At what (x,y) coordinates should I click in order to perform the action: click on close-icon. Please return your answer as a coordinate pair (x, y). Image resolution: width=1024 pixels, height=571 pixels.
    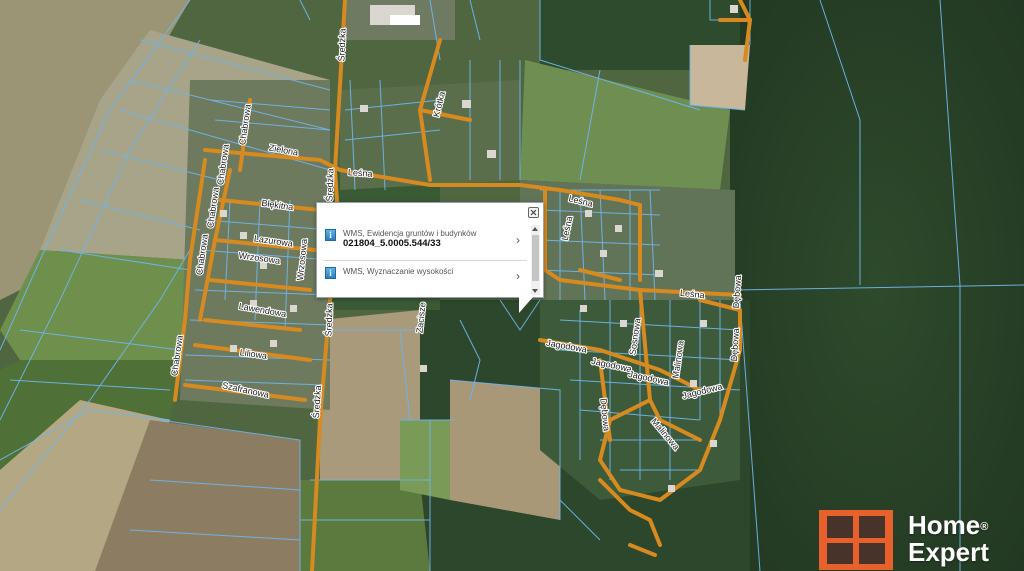
    Looking at the image, I should click on (533, 212).